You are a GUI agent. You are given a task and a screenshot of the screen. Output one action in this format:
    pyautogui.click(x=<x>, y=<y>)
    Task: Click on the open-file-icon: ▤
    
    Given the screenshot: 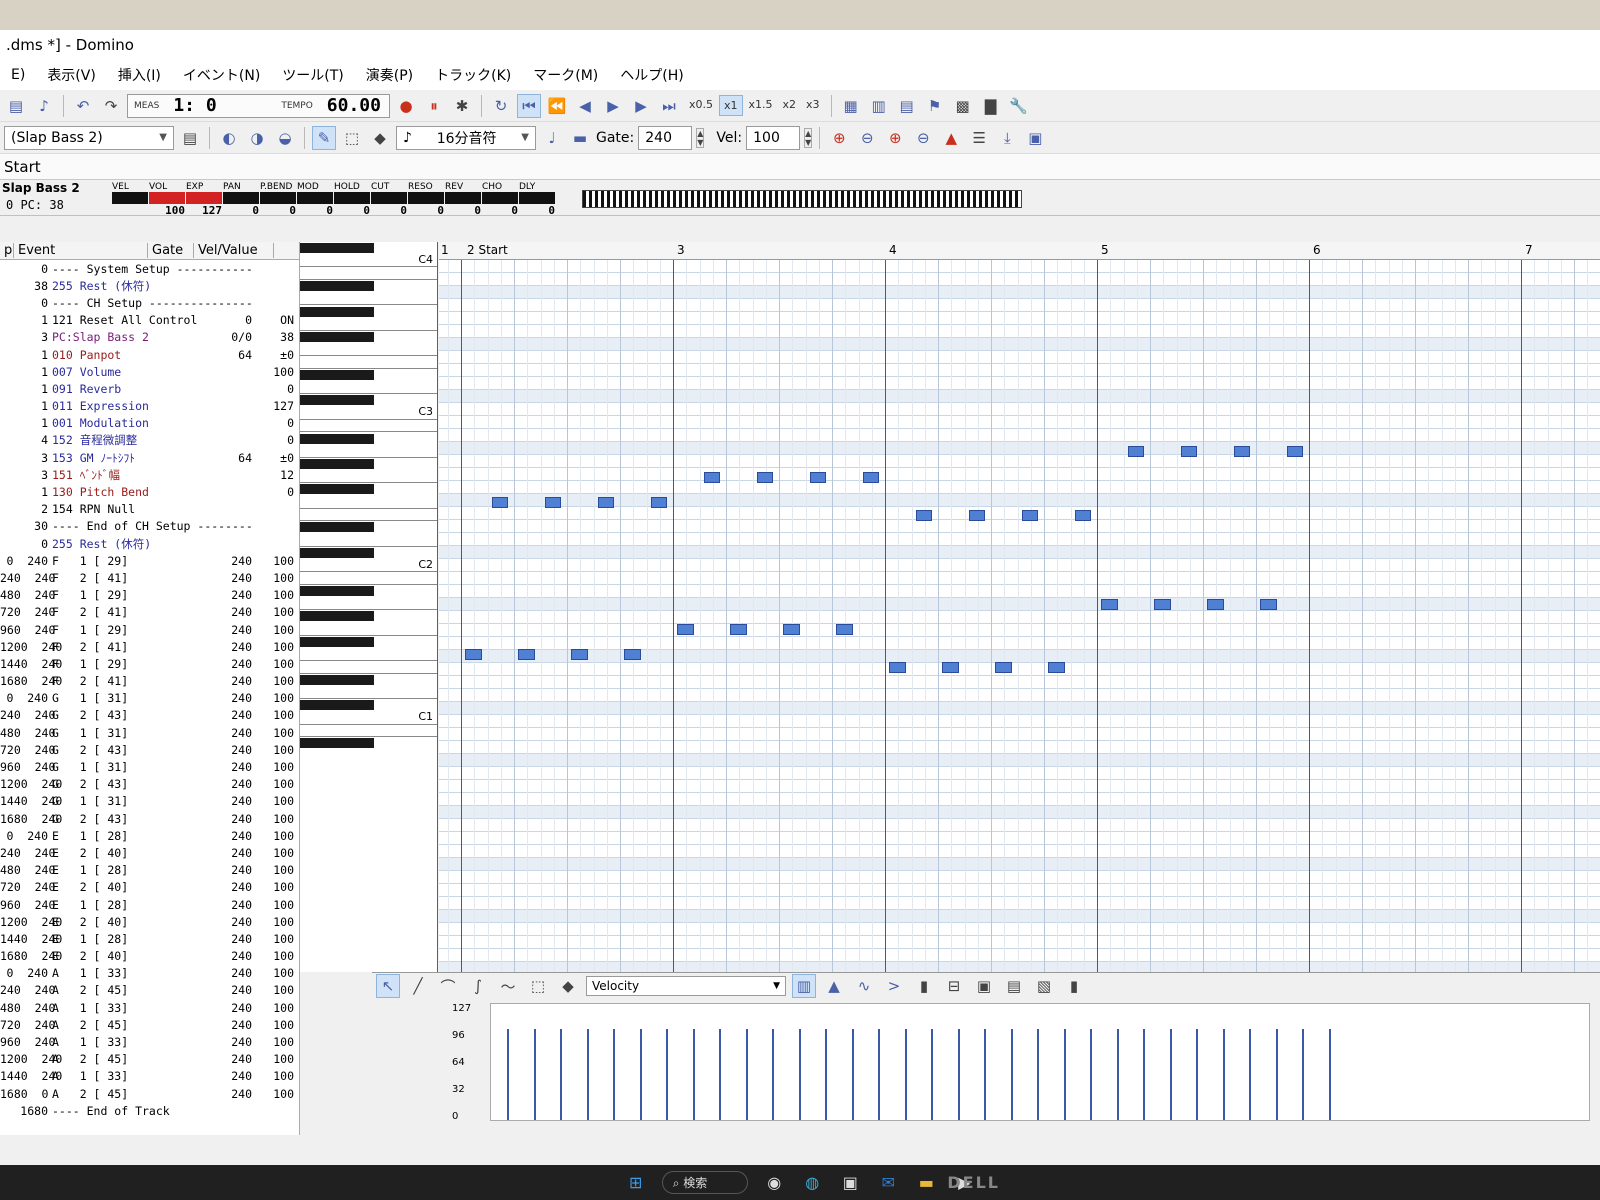 What is the action you would take?
    pyautogui.click(x=16, y=106)
    